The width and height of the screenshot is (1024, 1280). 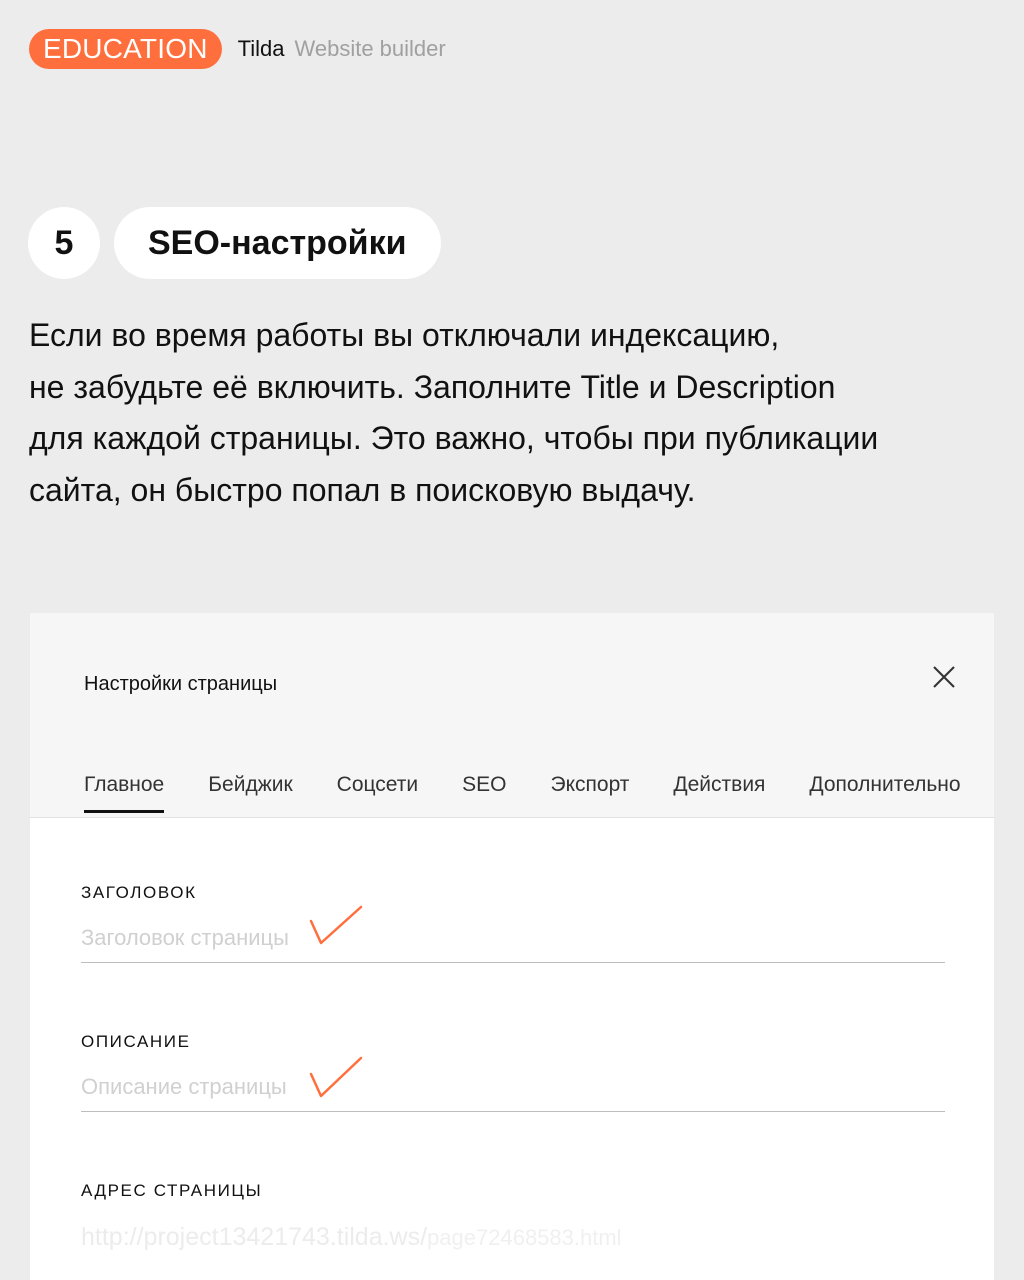 I want to click on education-badge: EDUCATION, so click(x=125, y=49).